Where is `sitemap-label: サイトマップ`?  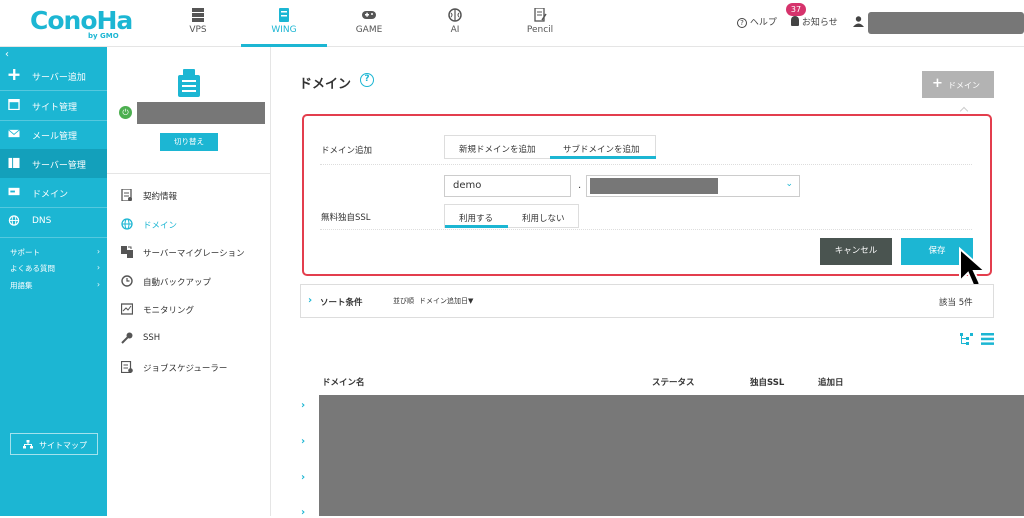 sitemap-label: サイトマップ is located at coordinates (63, 445).